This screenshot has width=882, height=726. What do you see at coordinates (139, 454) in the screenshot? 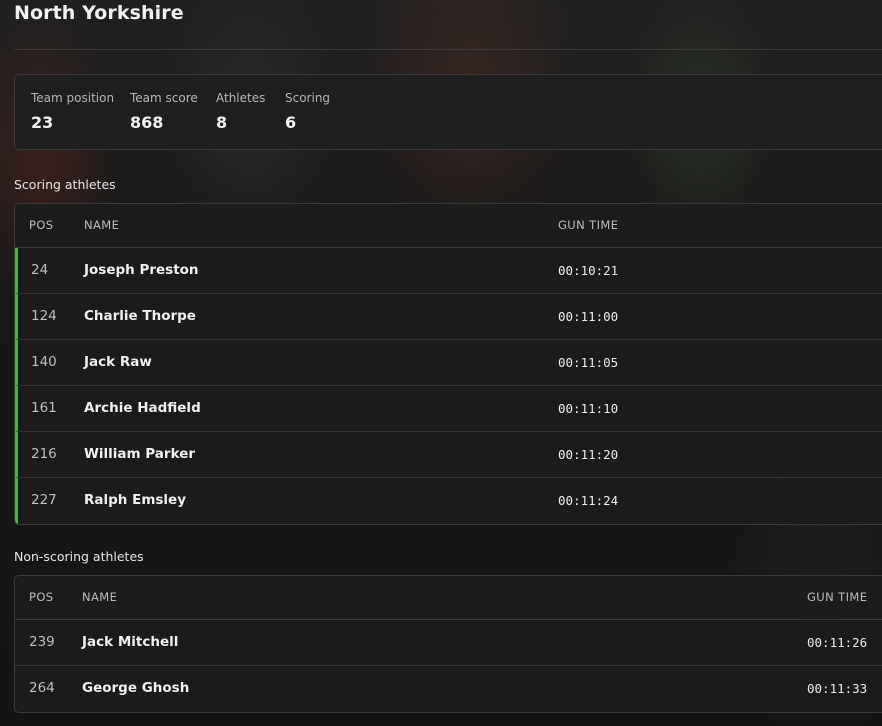
I see `athlete-name-cell: William Parker` at bounding box center [139, 454].